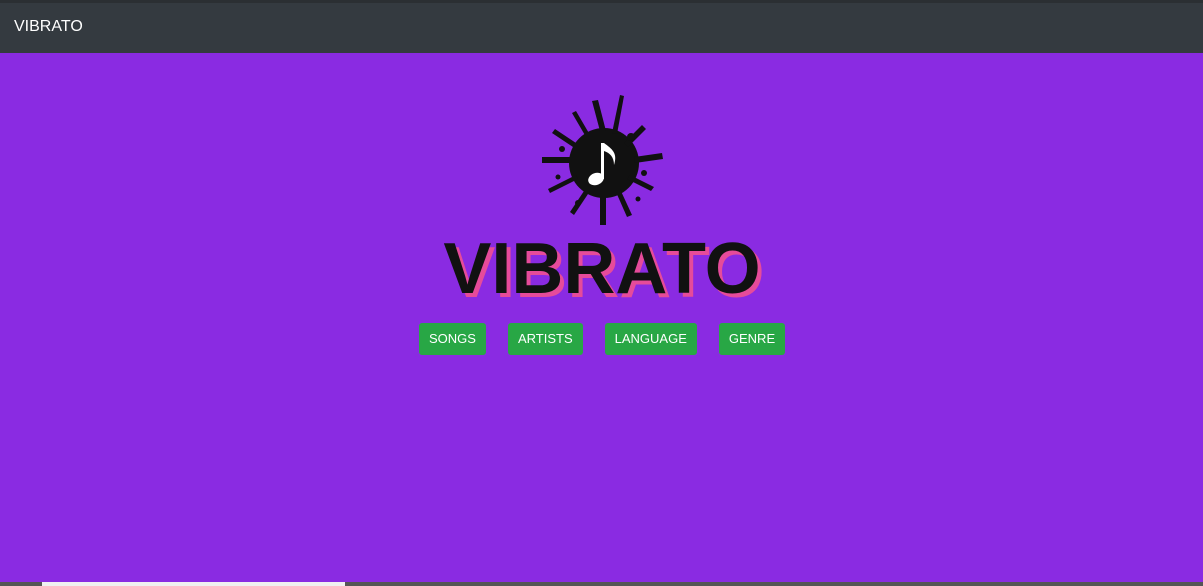  Describe the element at coordinates (48, 27) in the screenshot. I see `navbar-brand: VIBRATO` at that location.